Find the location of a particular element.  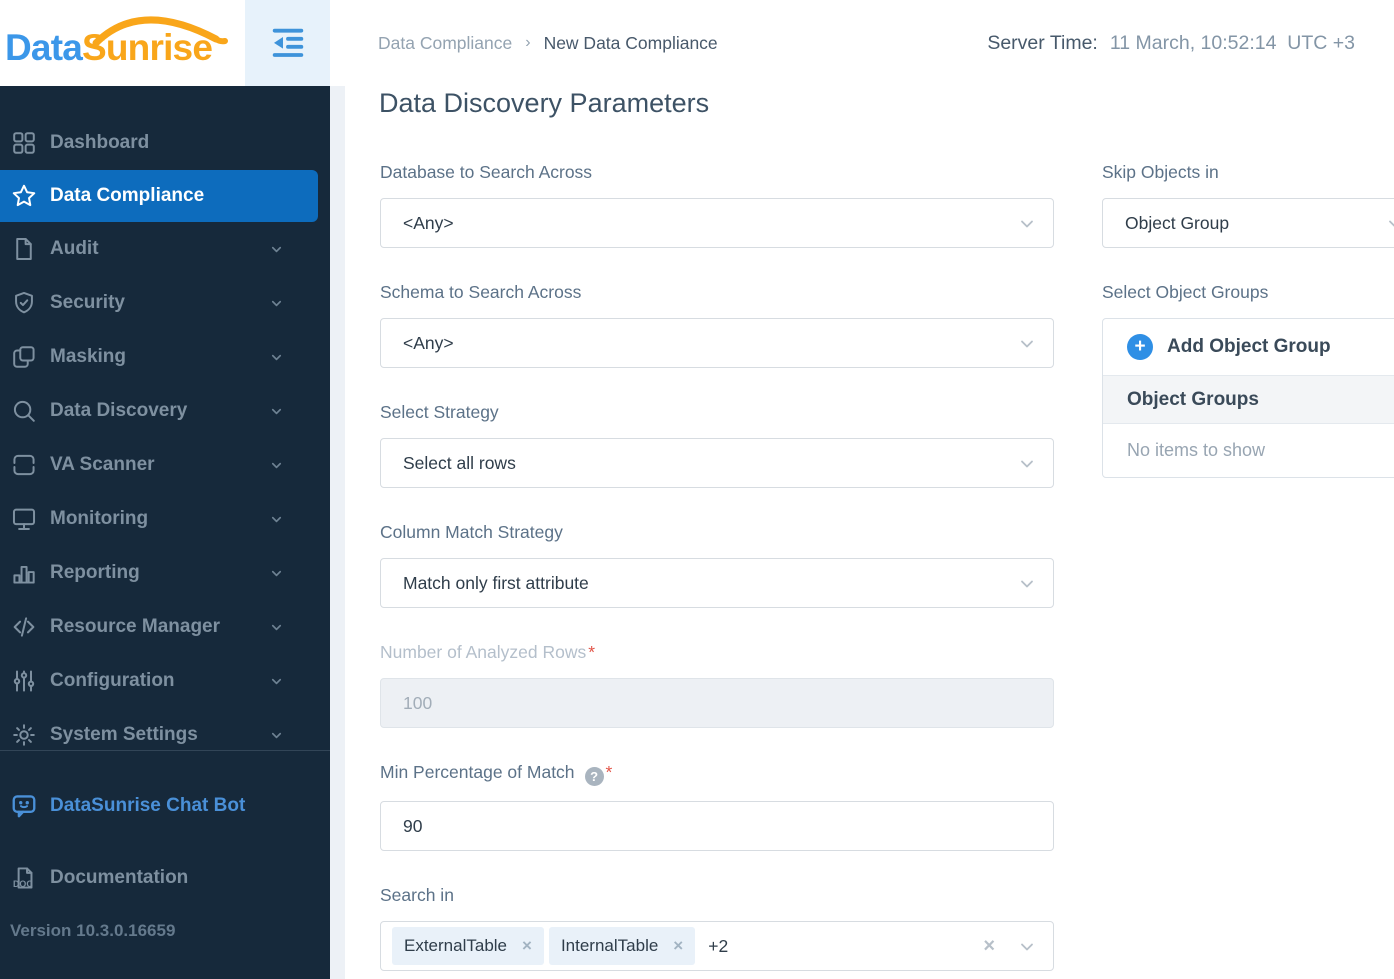

sidebar-item-data-compliance: Data Compliance is located at coordinates (159, 196).